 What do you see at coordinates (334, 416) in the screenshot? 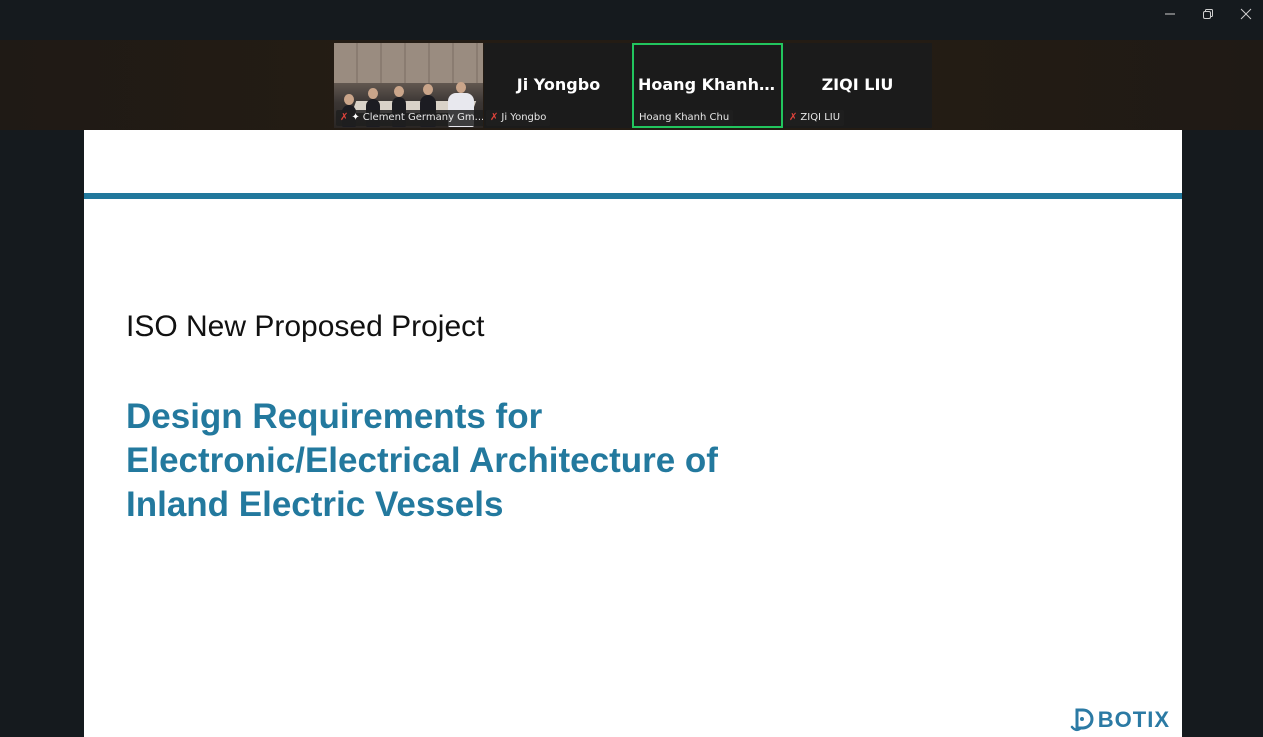
I see `slide-title-line: Design Requirements for` at bounding box center [334, 416].